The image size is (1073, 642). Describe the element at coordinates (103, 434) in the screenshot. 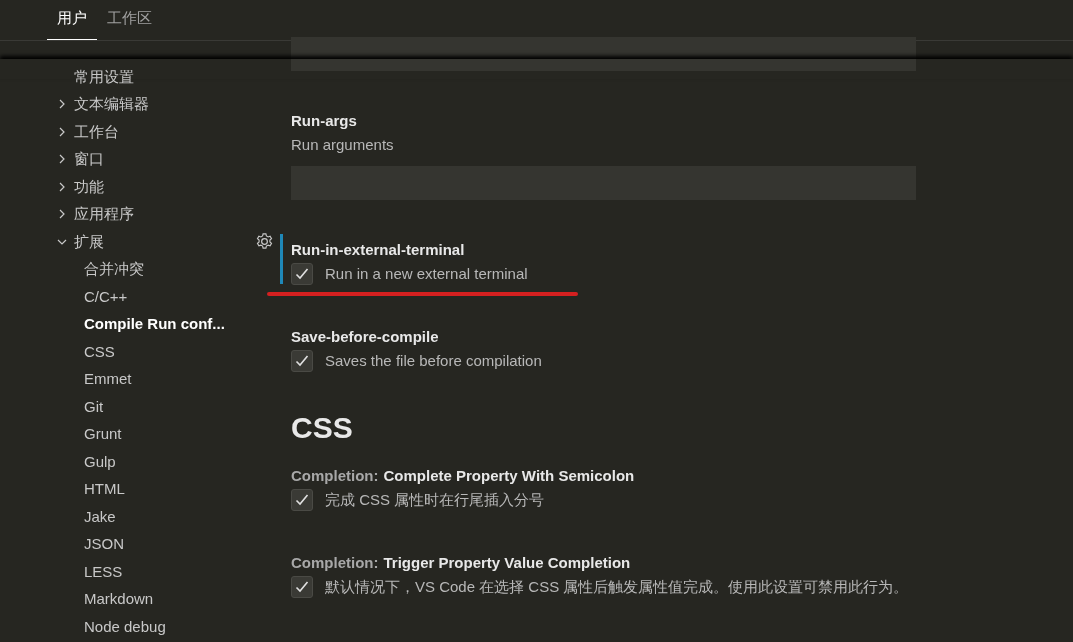

I see `sidebar-item: Grunt` at that location.